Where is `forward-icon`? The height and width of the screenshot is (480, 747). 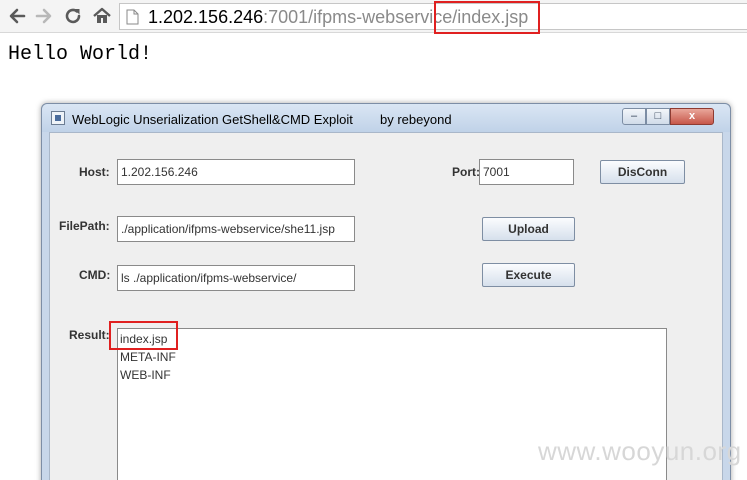
forward-icon is located at coordinates (44, 16).